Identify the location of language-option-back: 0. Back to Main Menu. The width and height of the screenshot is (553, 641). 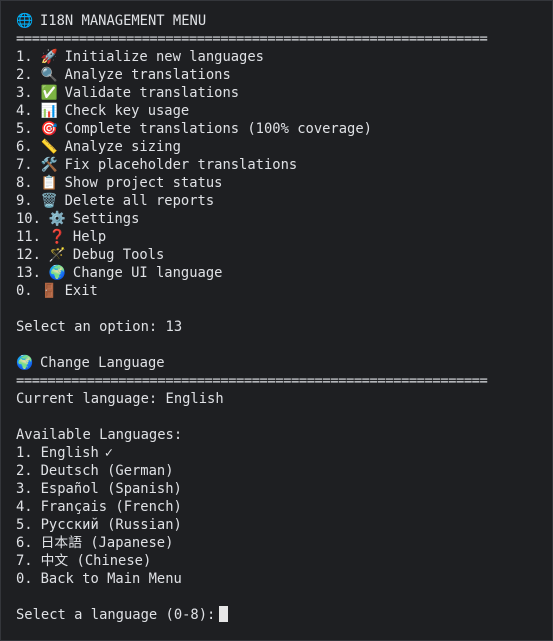
(284, 579).